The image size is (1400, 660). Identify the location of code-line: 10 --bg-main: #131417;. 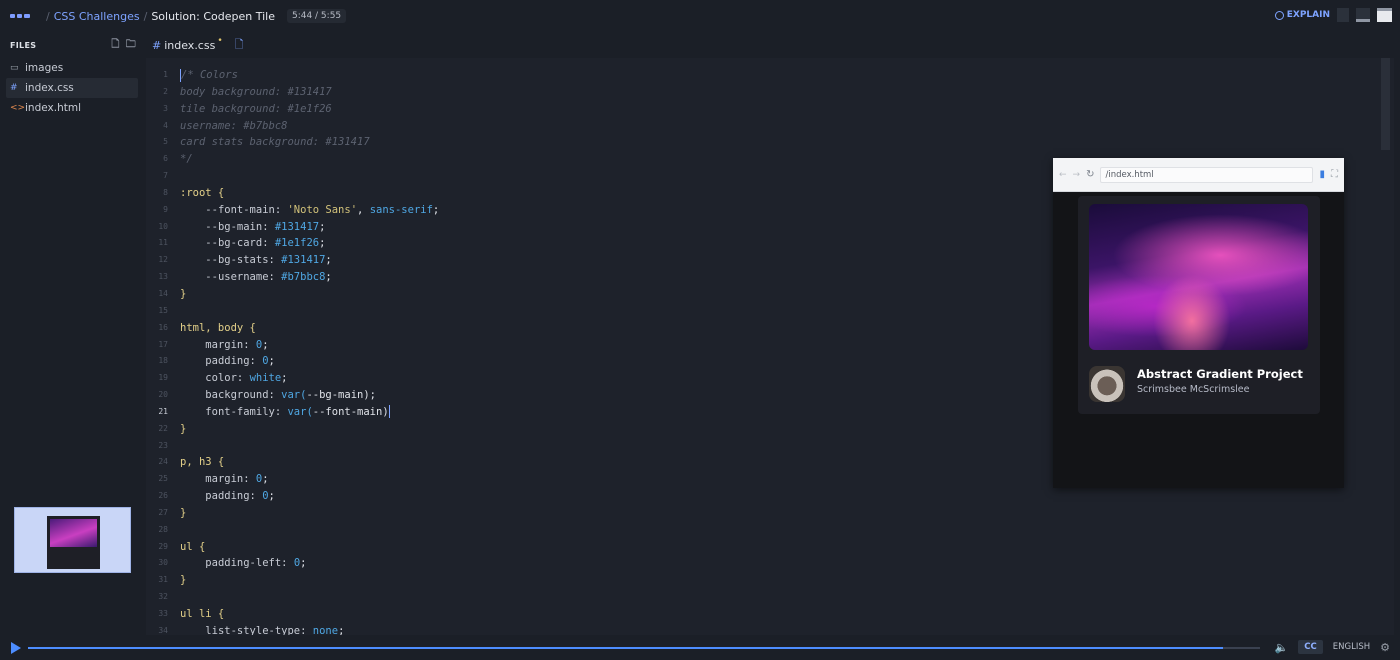
(292, 227).